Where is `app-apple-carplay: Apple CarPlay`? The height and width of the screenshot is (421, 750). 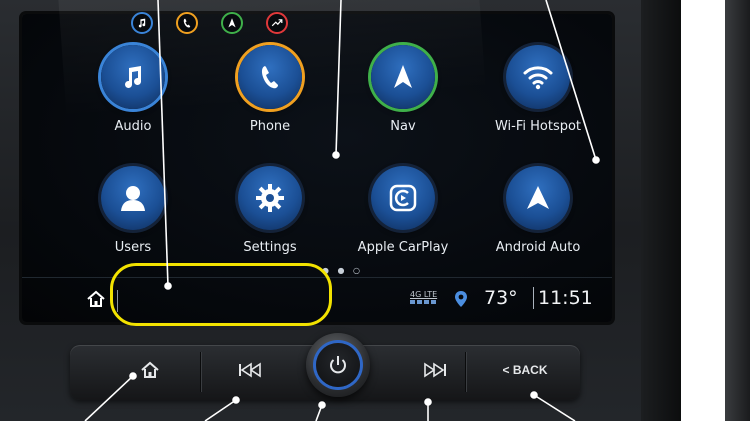
app-apple-carplay: Apple CarPlay is located at coordinates (403, 210).